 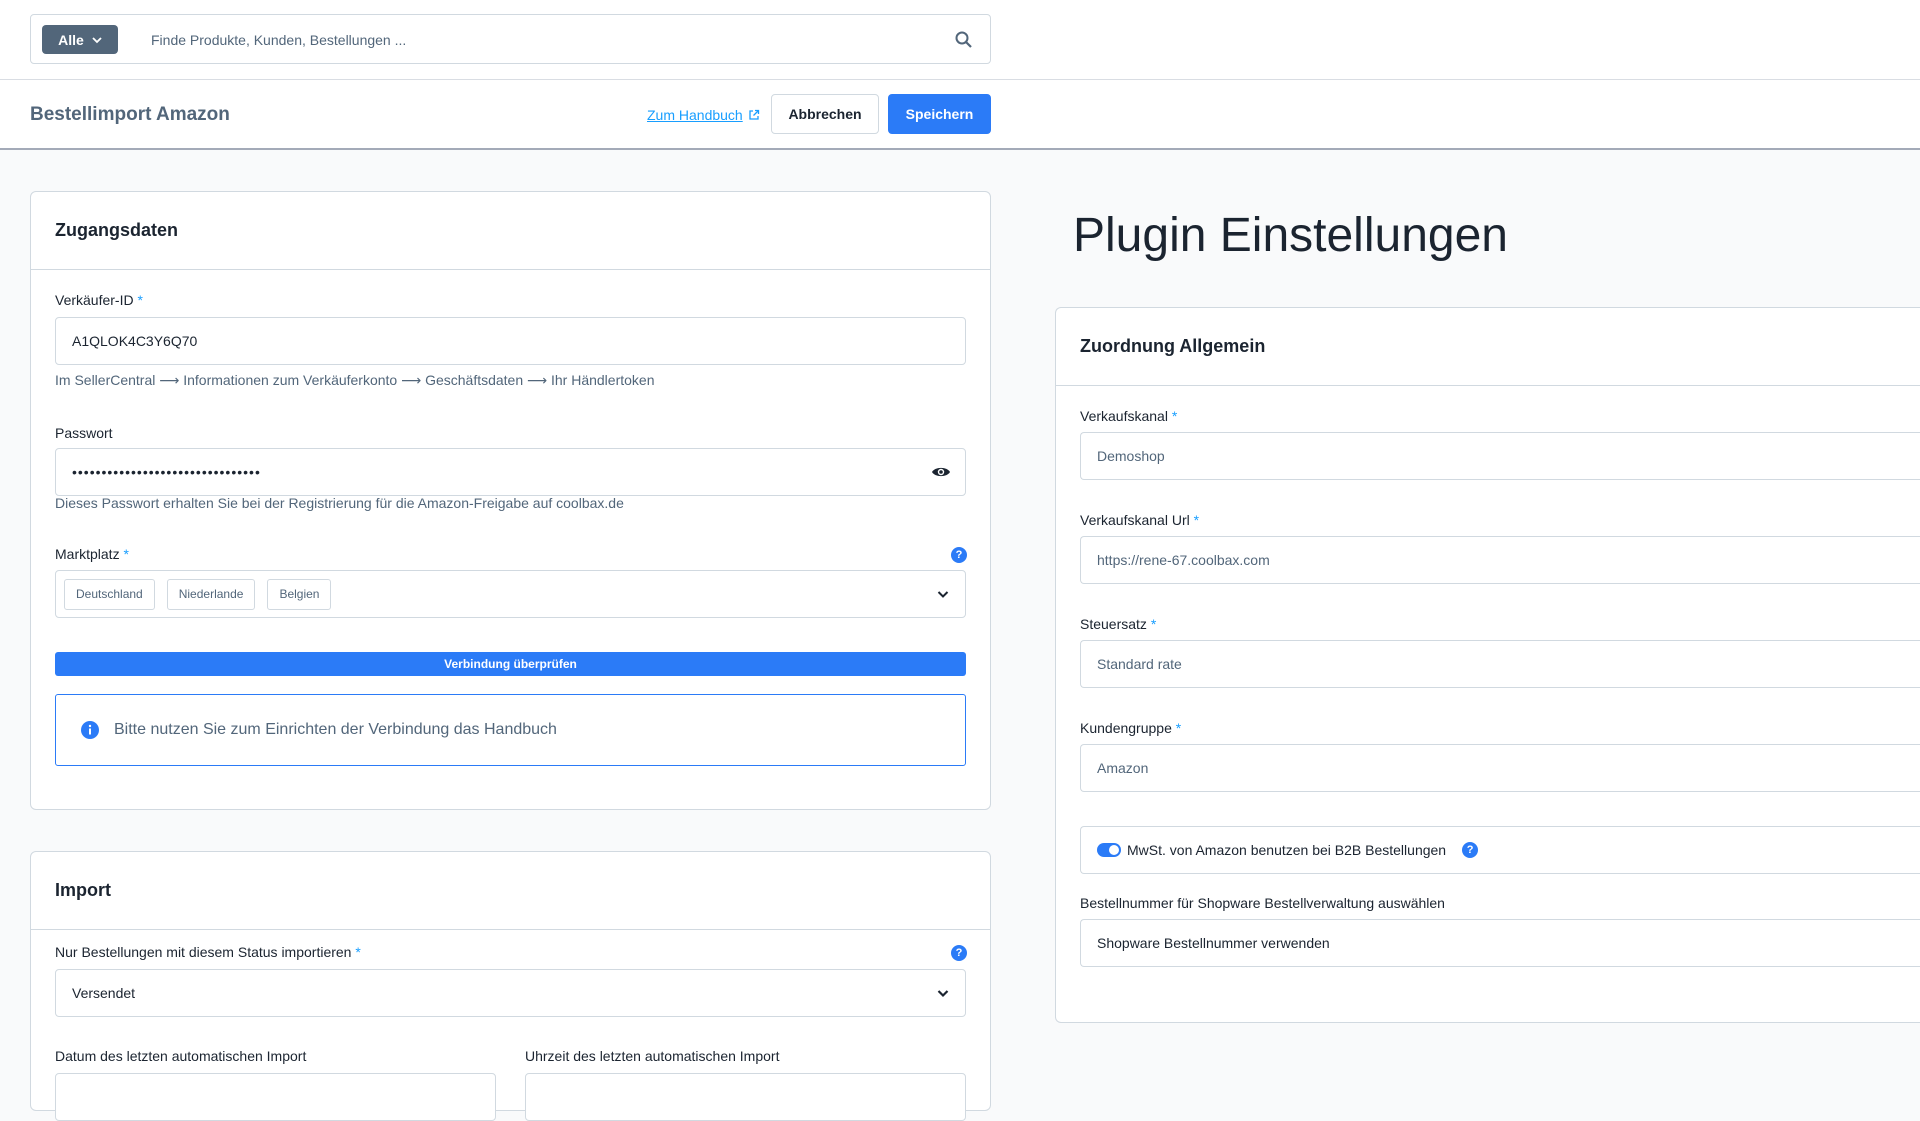 What do you see at coordinates (211, 594) in the screenshot?
I see `marketplace-chip-niederlande: Niederlande` at bounding box center [211, 594].